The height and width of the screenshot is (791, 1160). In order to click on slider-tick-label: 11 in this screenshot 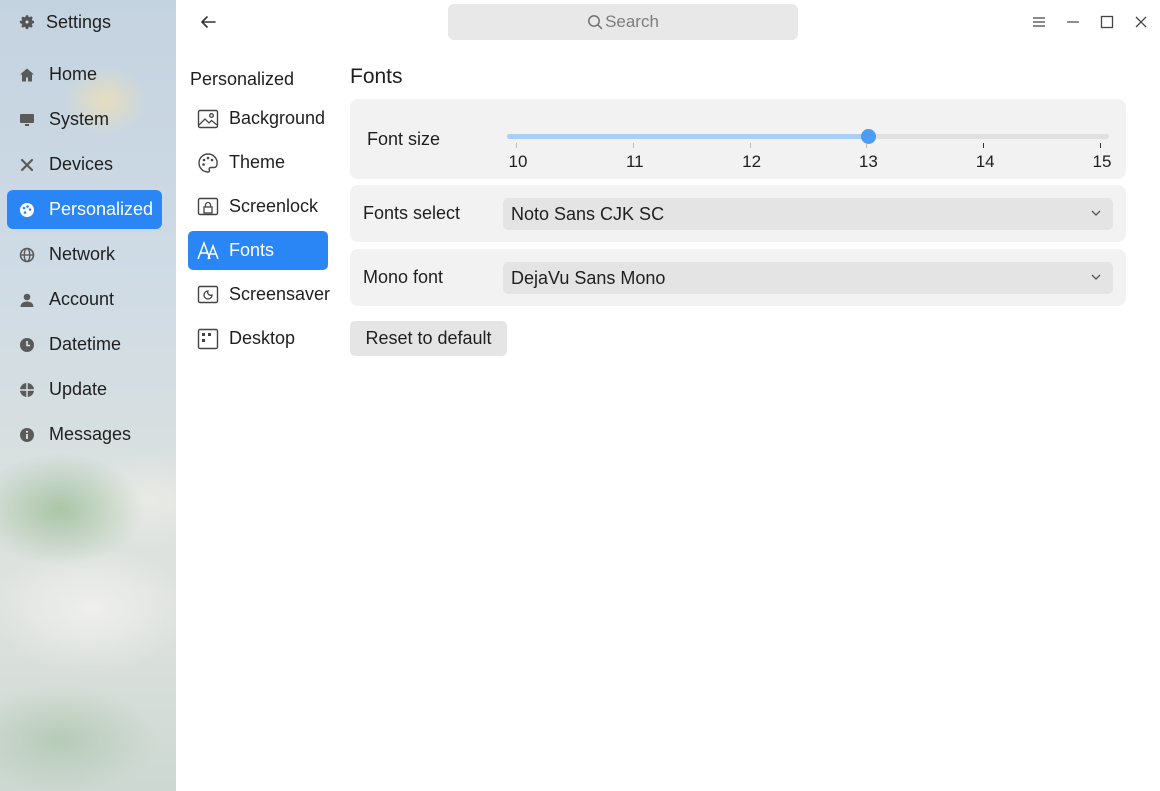, I will do `click(634, 161)`.